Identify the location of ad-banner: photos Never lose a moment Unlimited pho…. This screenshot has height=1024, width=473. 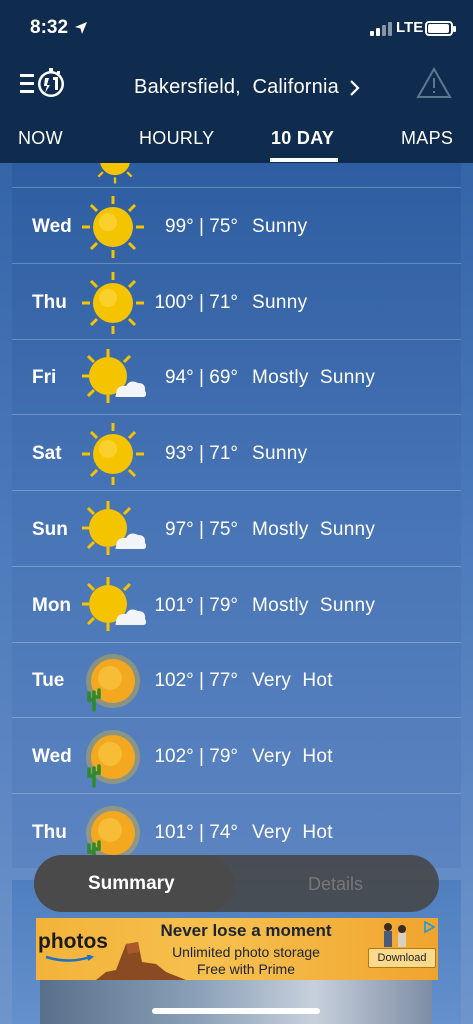
(237, 949).